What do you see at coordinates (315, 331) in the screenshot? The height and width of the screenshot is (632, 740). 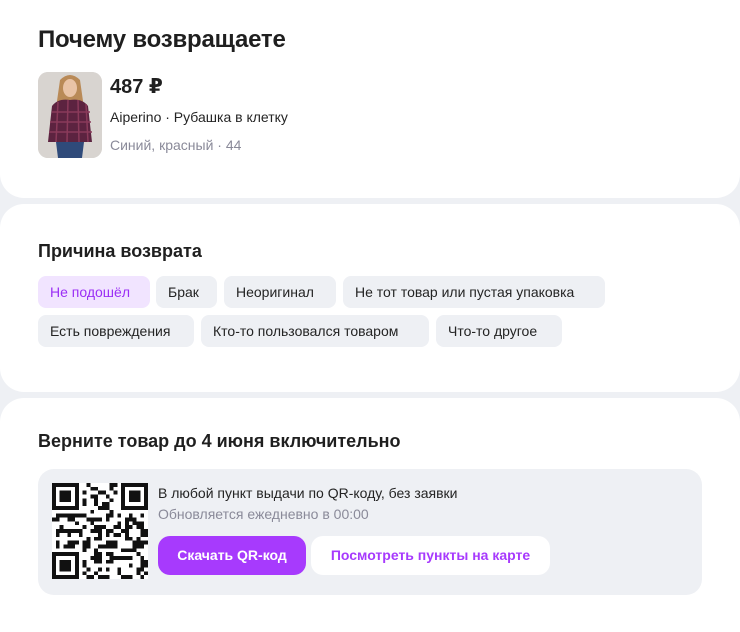 I see `reason-chip-used: Кто-то пользовался товаром` at bounding box center [315, 331].